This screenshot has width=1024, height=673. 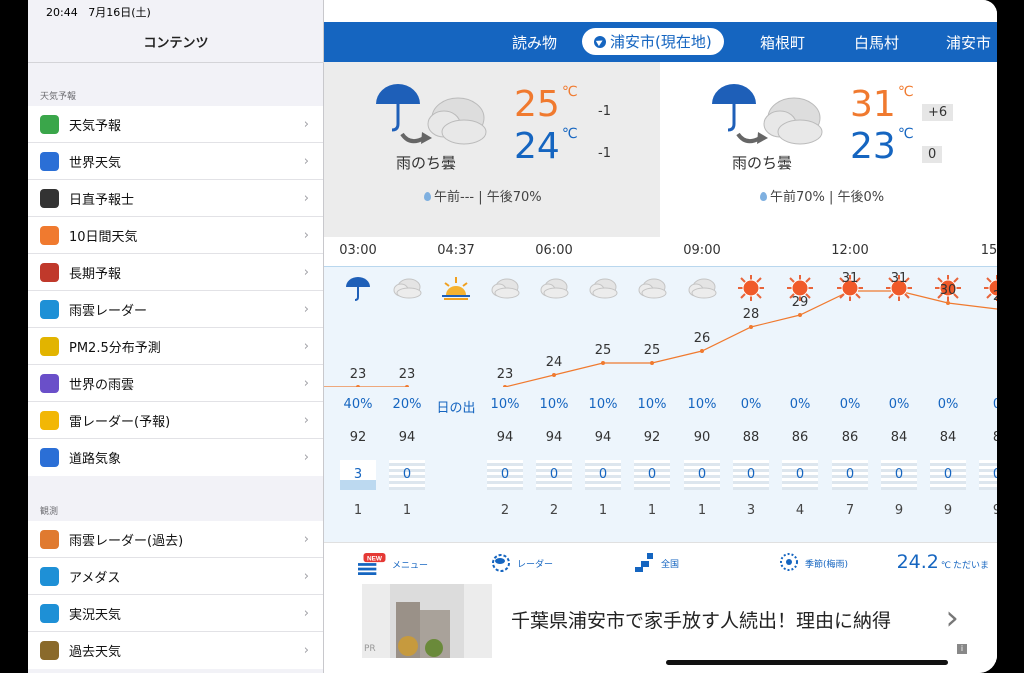 I want to click on sidebar-item-label: アメダス, so click(x=95, y=578).